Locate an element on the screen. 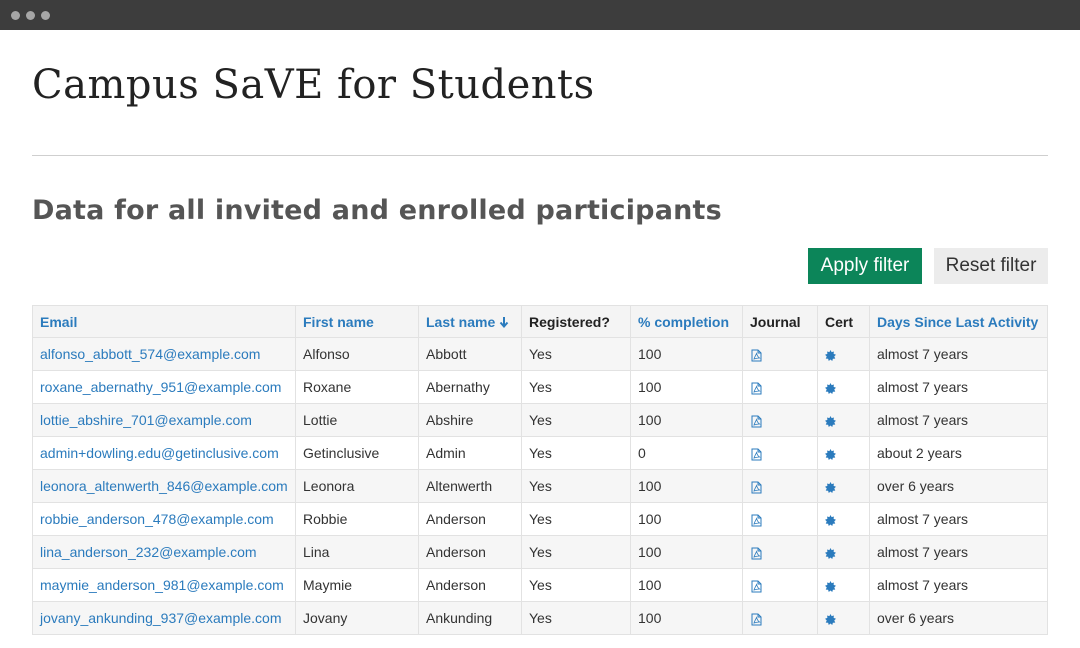  last-name-cell: Ankunding is located at coordinates (470, 618).